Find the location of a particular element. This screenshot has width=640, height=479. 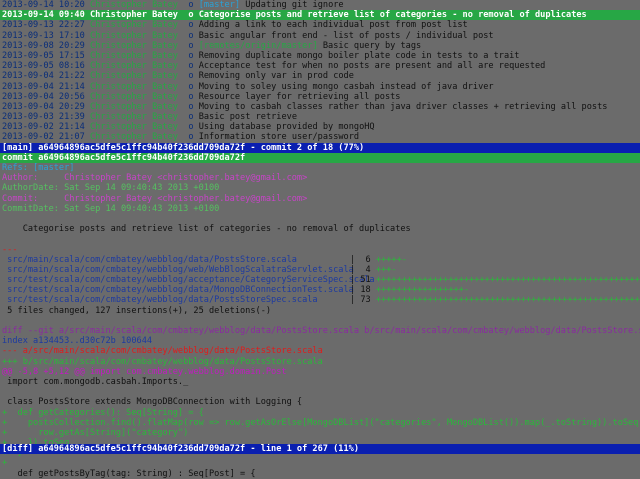

log-date: 2013-09-04 21:14 is located at coordinates (43, 86).